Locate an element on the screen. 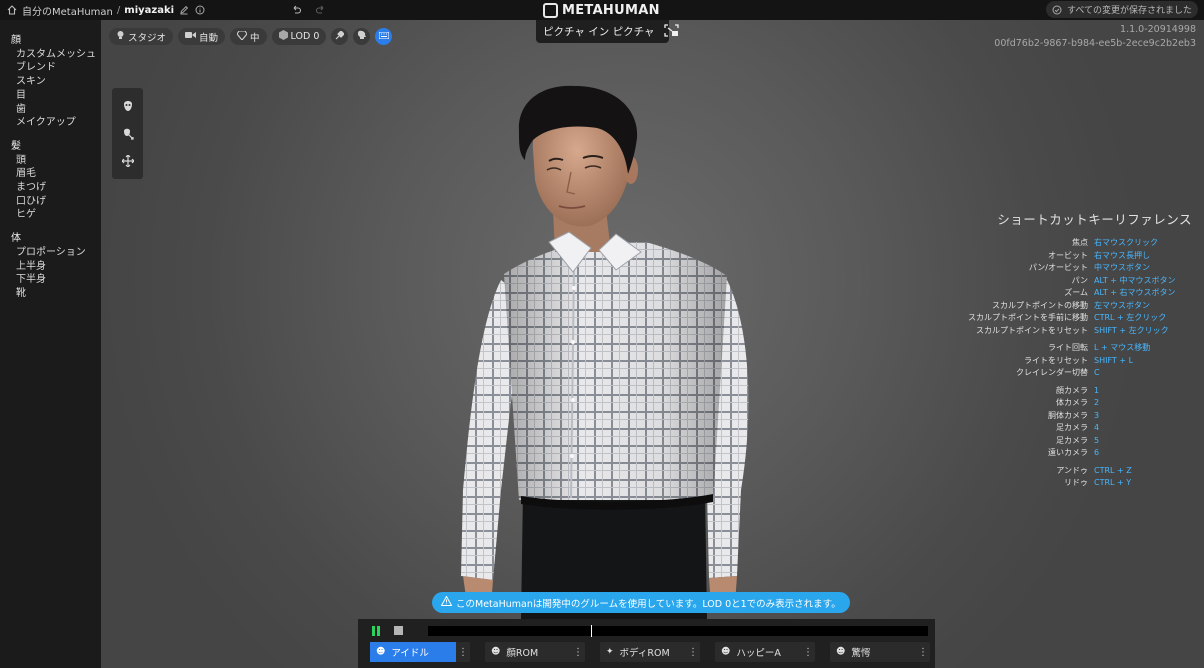 Image resolution: width=1204 pixels, height=668 pixels. shortcut-row: リドゥ CTRL + Y is located at coordinates (1072, 483).